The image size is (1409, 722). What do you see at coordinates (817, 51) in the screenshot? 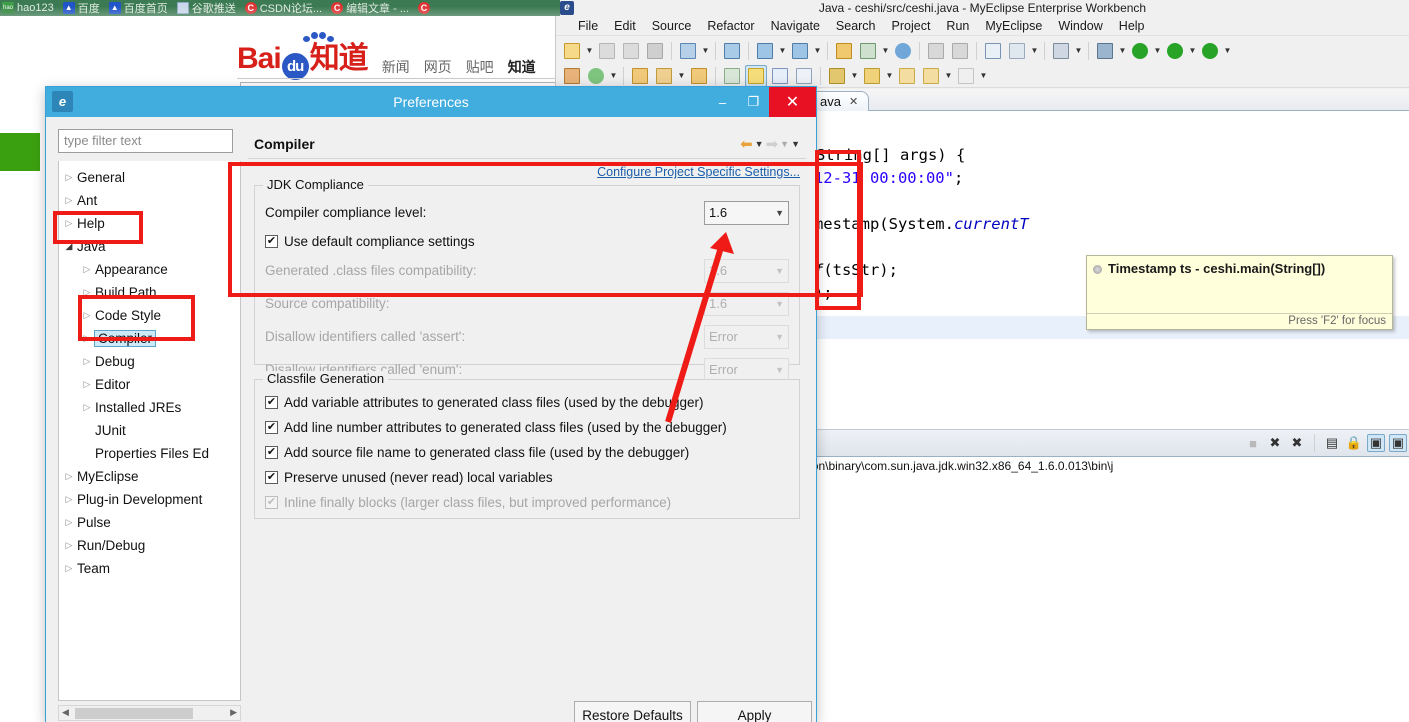
I see `deploy-dropdown-icon: ▼` at bounding box center [817, 51].